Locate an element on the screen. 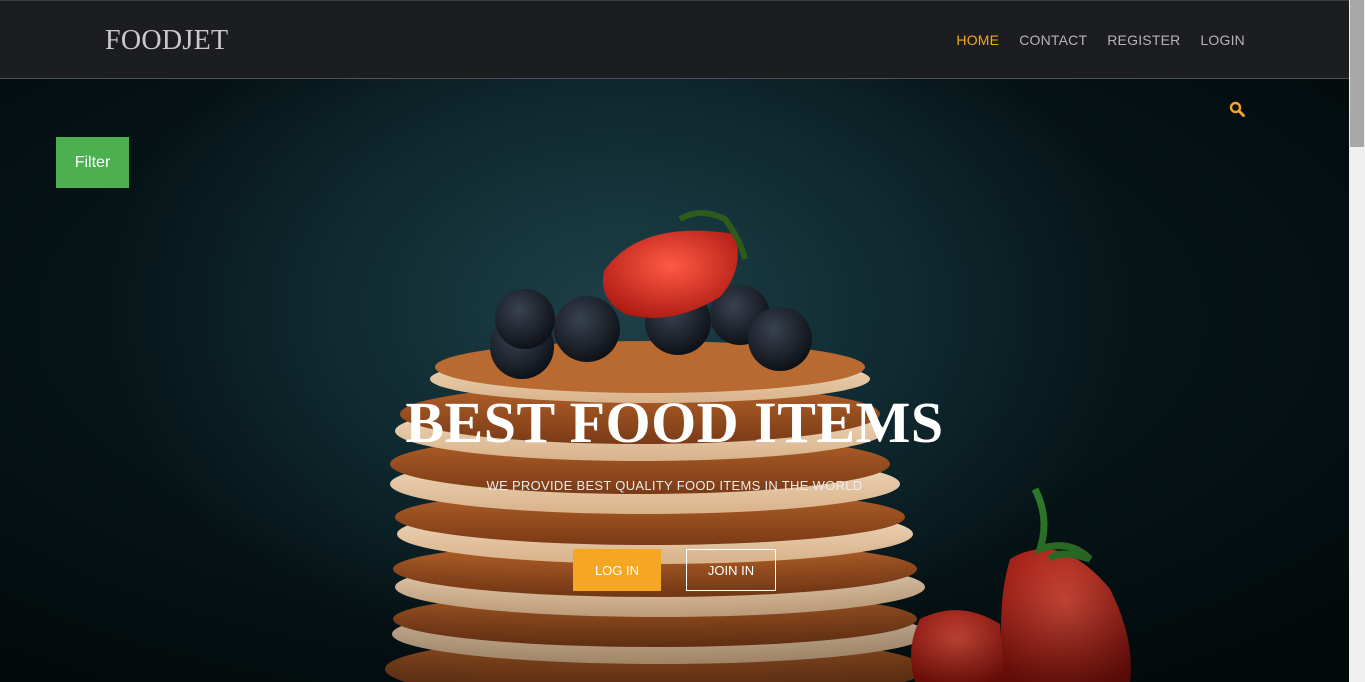 The height and width of the screenshot is (682, 1365). main-nav: HOME CONTACT REGISTER LOGIN is located at coordinates (1100, 40).